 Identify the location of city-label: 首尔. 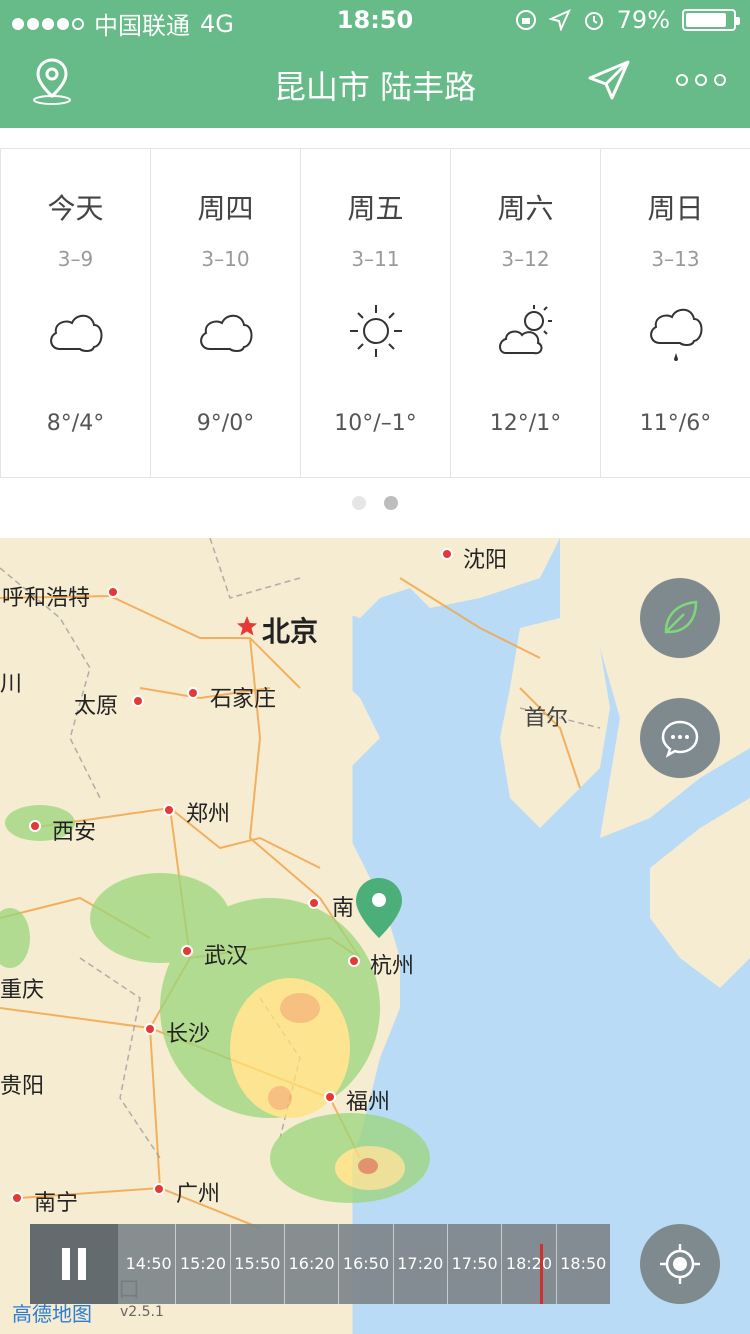
(546, 716).